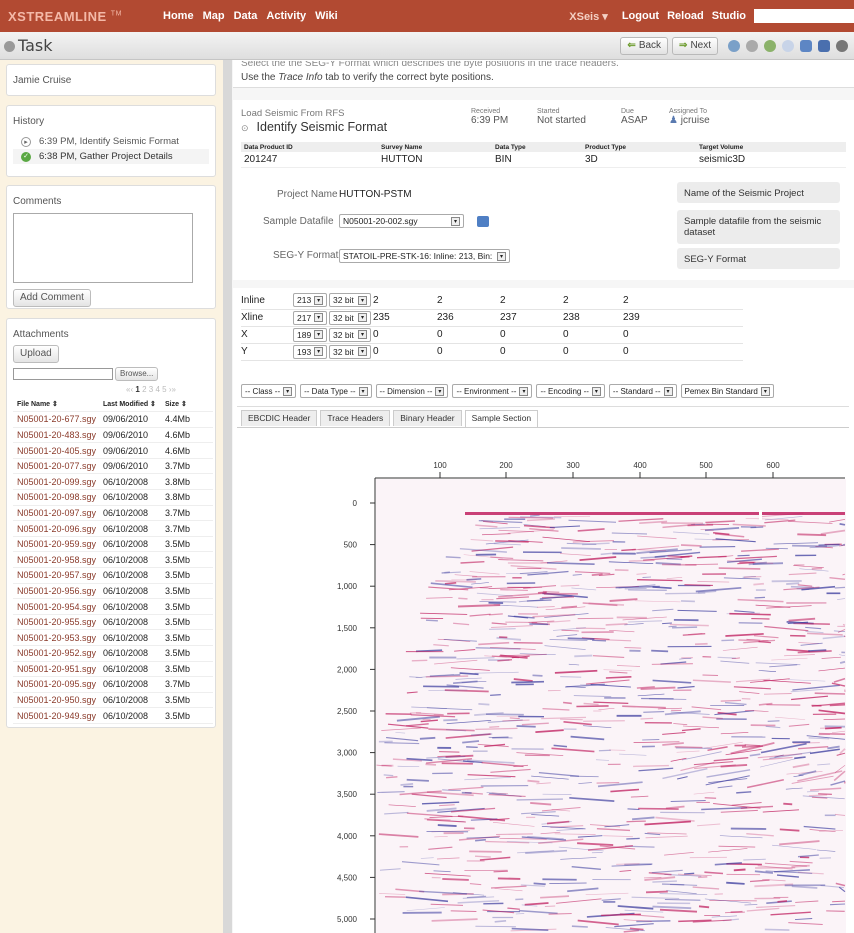 Image resolution: width=854 pixels, height=933 pixels. I want to click on table-row: N05001-20-483.sgy 09/06/2010 4.6Mb, so click(113, 435).